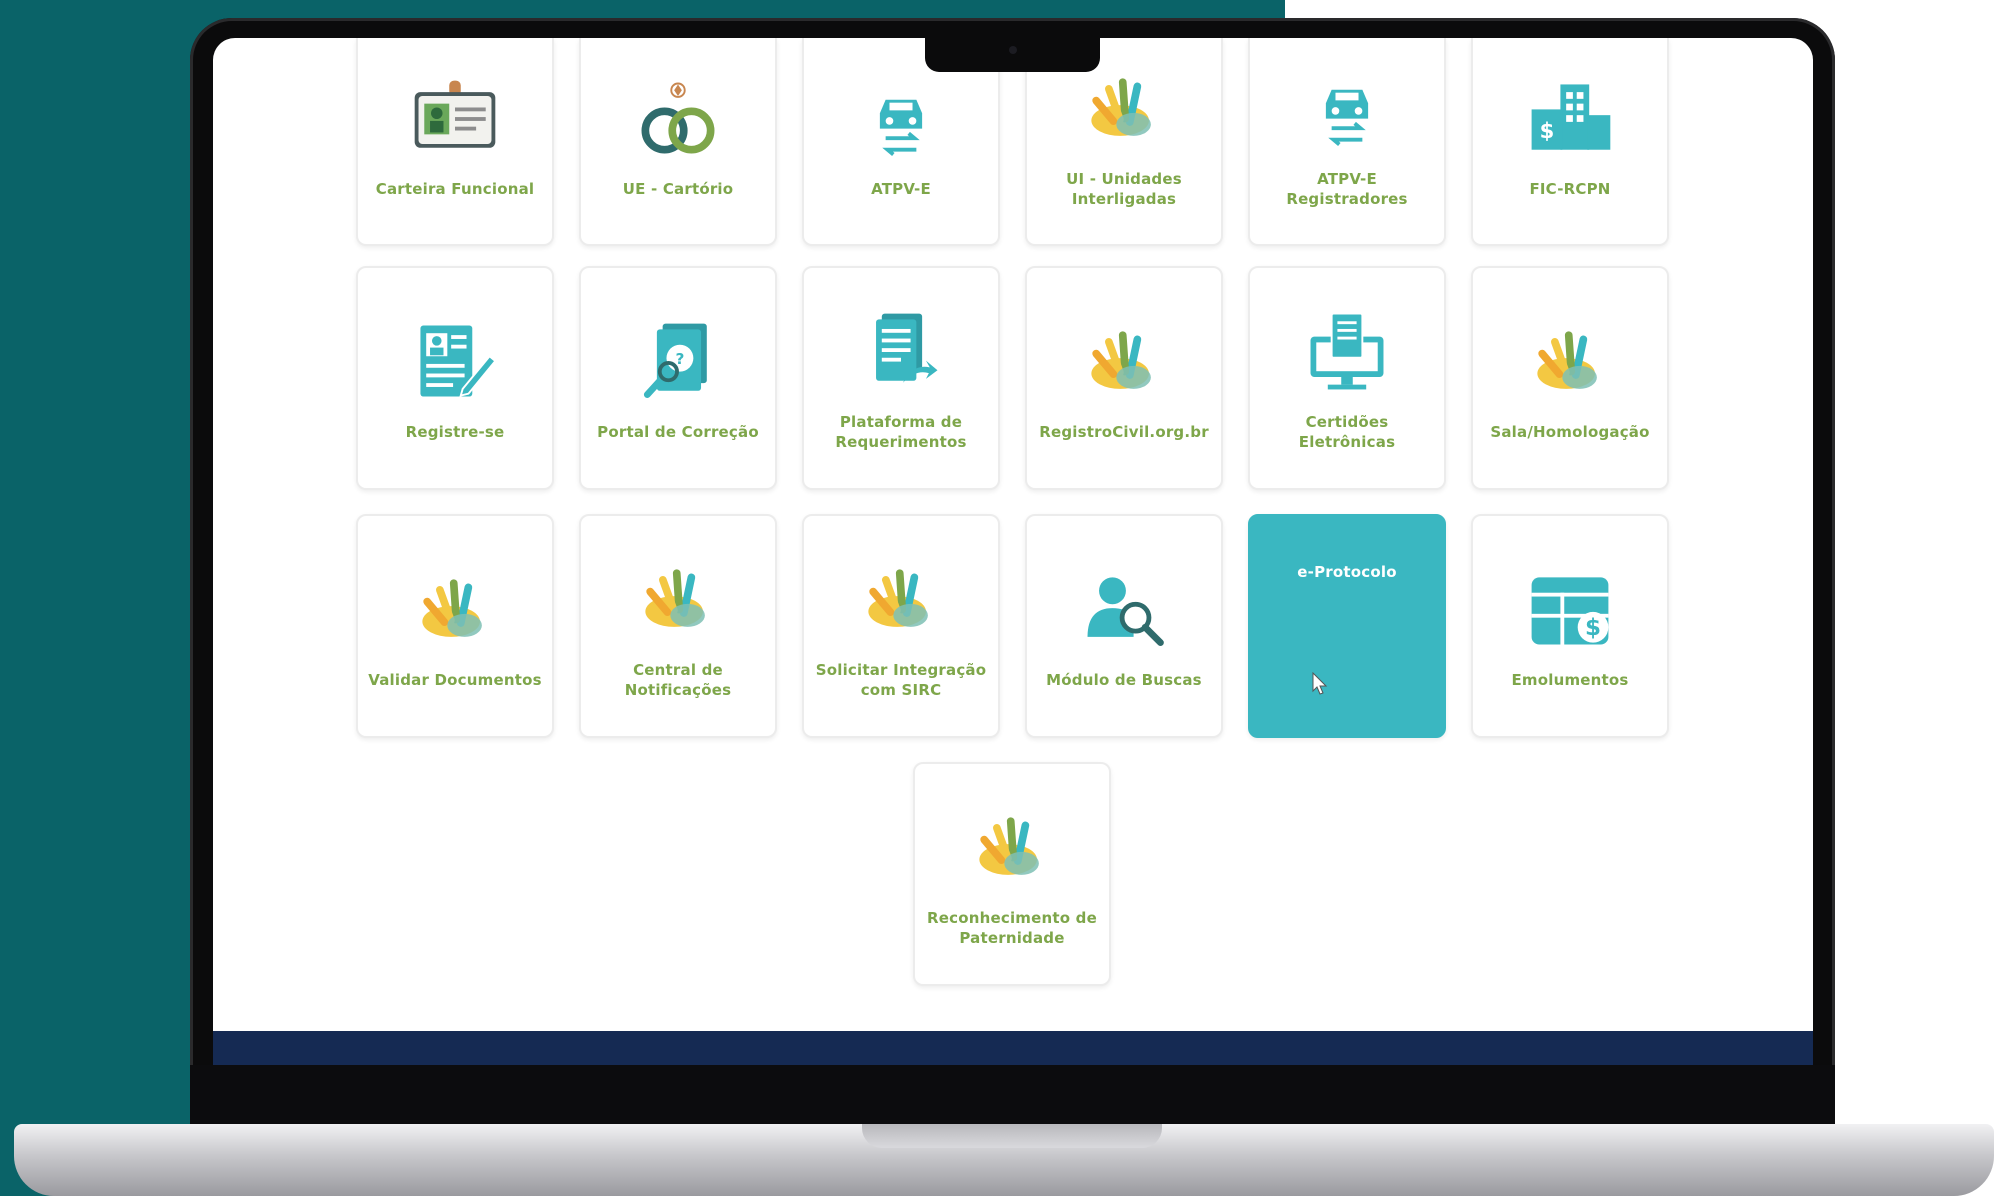 The width and height of the screenshot is (1994, 1196). Describe the element at coordinates (907, 348) in the screenshot. I see `document-send-icon` at that location.